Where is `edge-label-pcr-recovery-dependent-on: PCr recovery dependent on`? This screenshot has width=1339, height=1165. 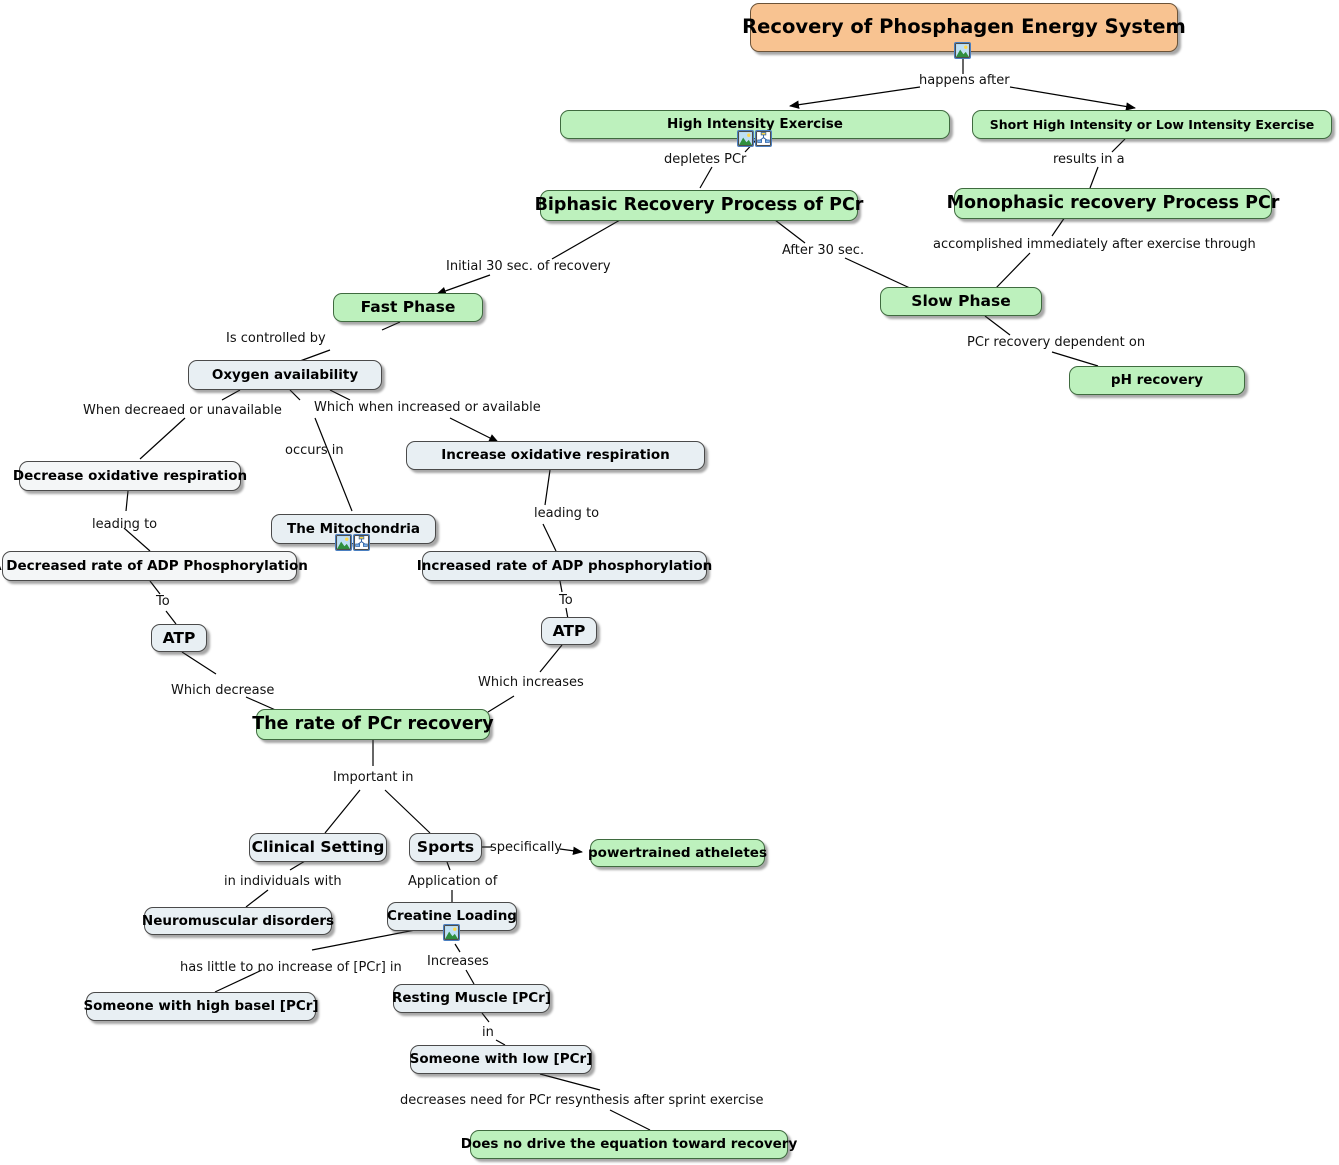 edge-label-pcr-recovery-dependent-on: PCr recovery dependent on is located at coordinates (1056, 342).